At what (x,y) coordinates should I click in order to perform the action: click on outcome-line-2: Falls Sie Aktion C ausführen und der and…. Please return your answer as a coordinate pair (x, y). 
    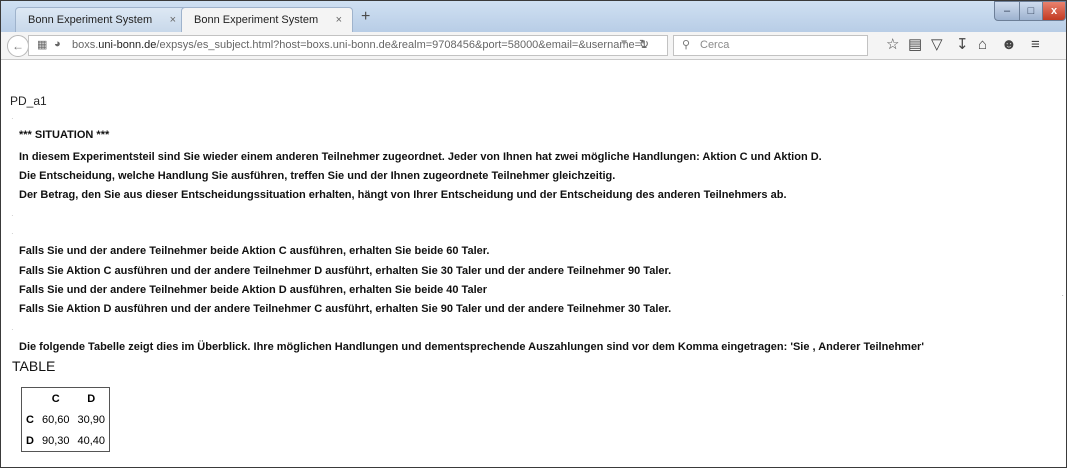
    Looking at the image, I should click on (345, 271).